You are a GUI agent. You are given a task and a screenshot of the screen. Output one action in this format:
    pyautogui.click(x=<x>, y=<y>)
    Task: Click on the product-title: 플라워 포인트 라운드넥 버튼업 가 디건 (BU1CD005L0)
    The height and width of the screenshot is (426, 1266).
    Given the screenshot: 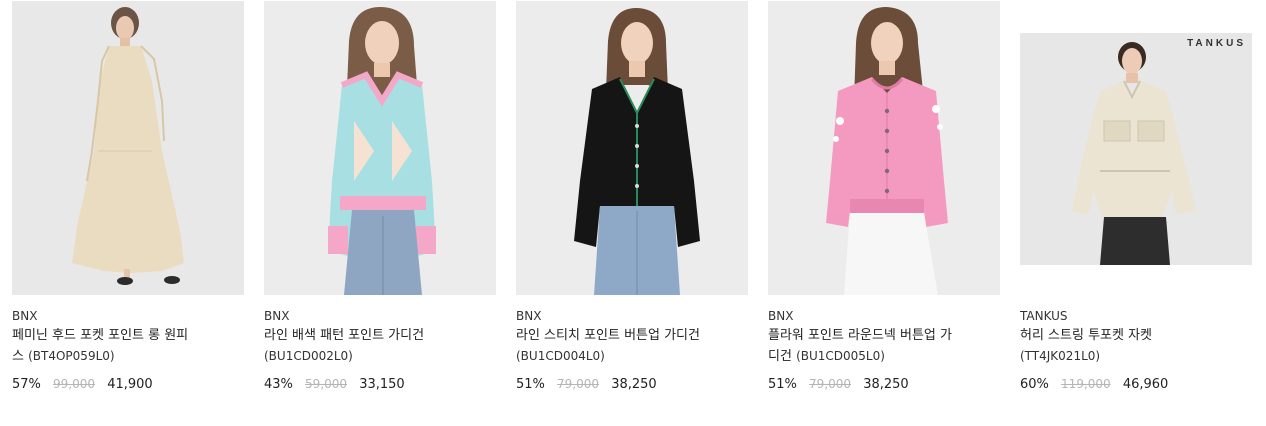 What is the action you would take?
    pyautogui.click(x=884, y=346)
    